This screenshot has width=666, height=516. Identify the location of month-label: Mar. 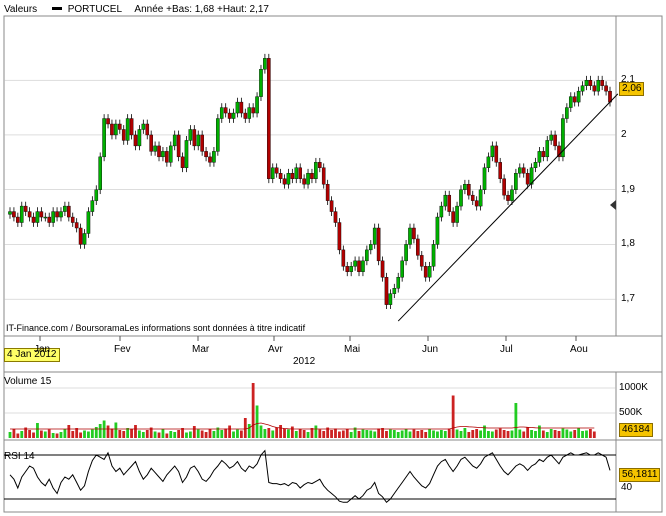
(201, 349).